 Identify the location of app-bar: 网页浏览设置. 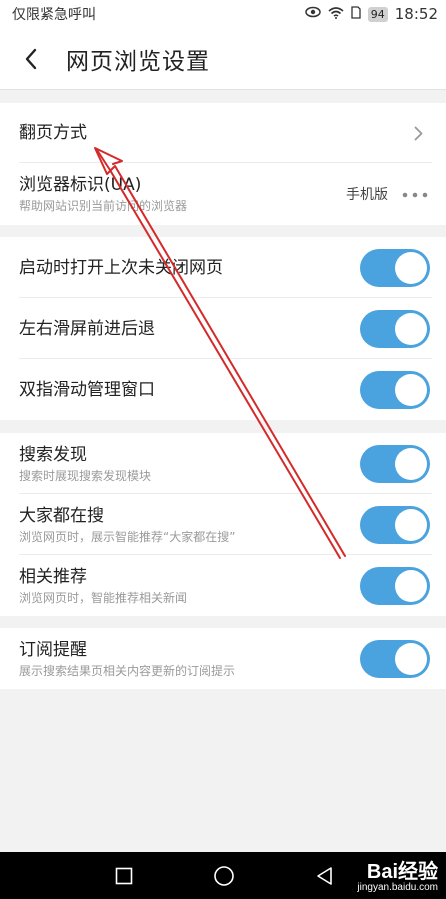
(223, 59).